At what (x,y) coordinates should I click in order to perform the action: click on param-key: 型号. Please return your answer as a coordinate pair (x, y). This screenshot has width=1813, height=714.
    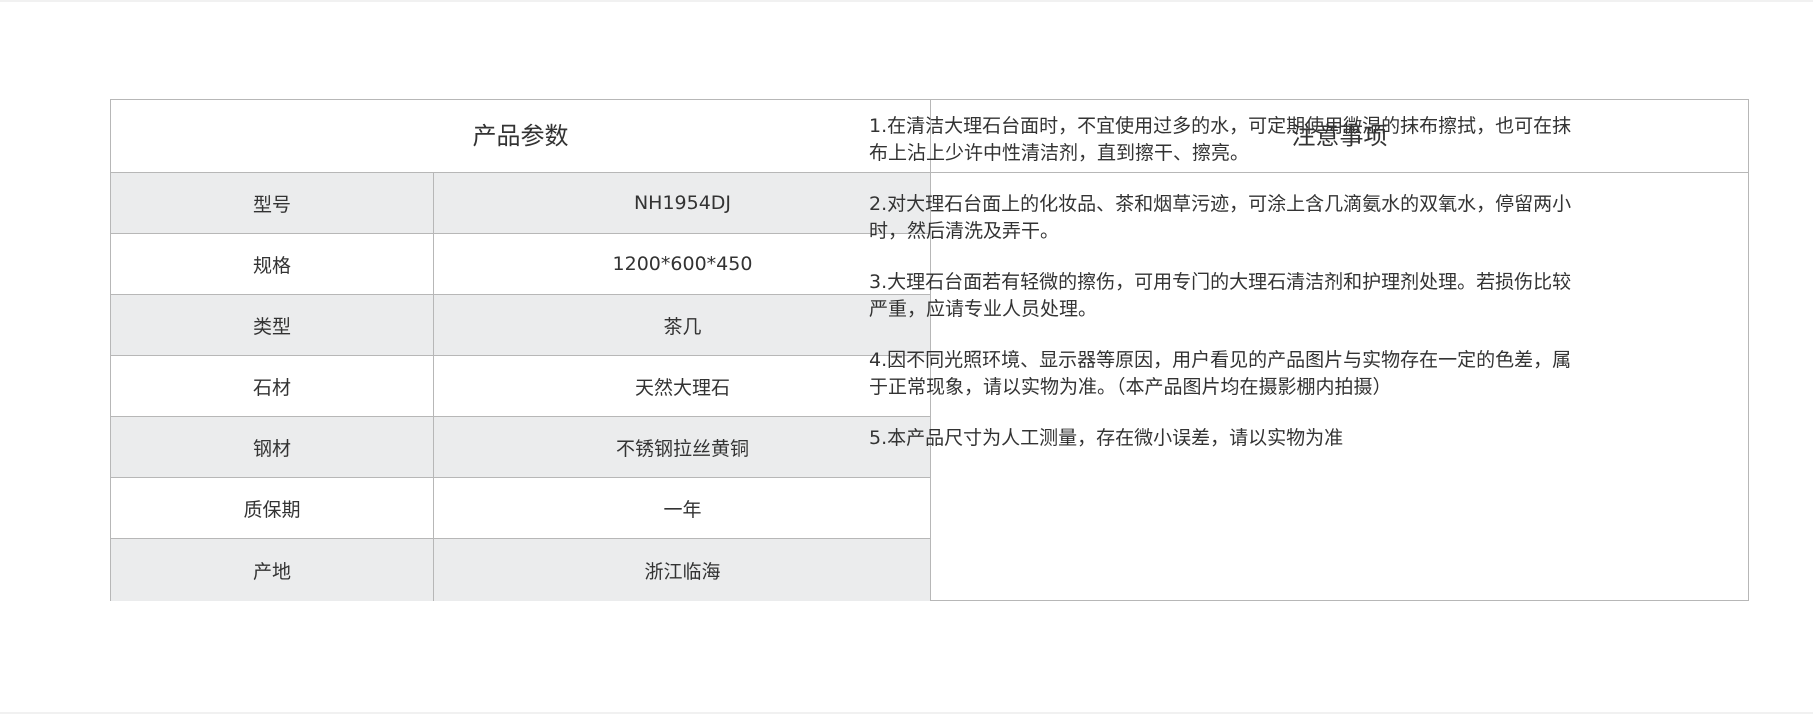
    Looking at the image, I should click on (272, 203).